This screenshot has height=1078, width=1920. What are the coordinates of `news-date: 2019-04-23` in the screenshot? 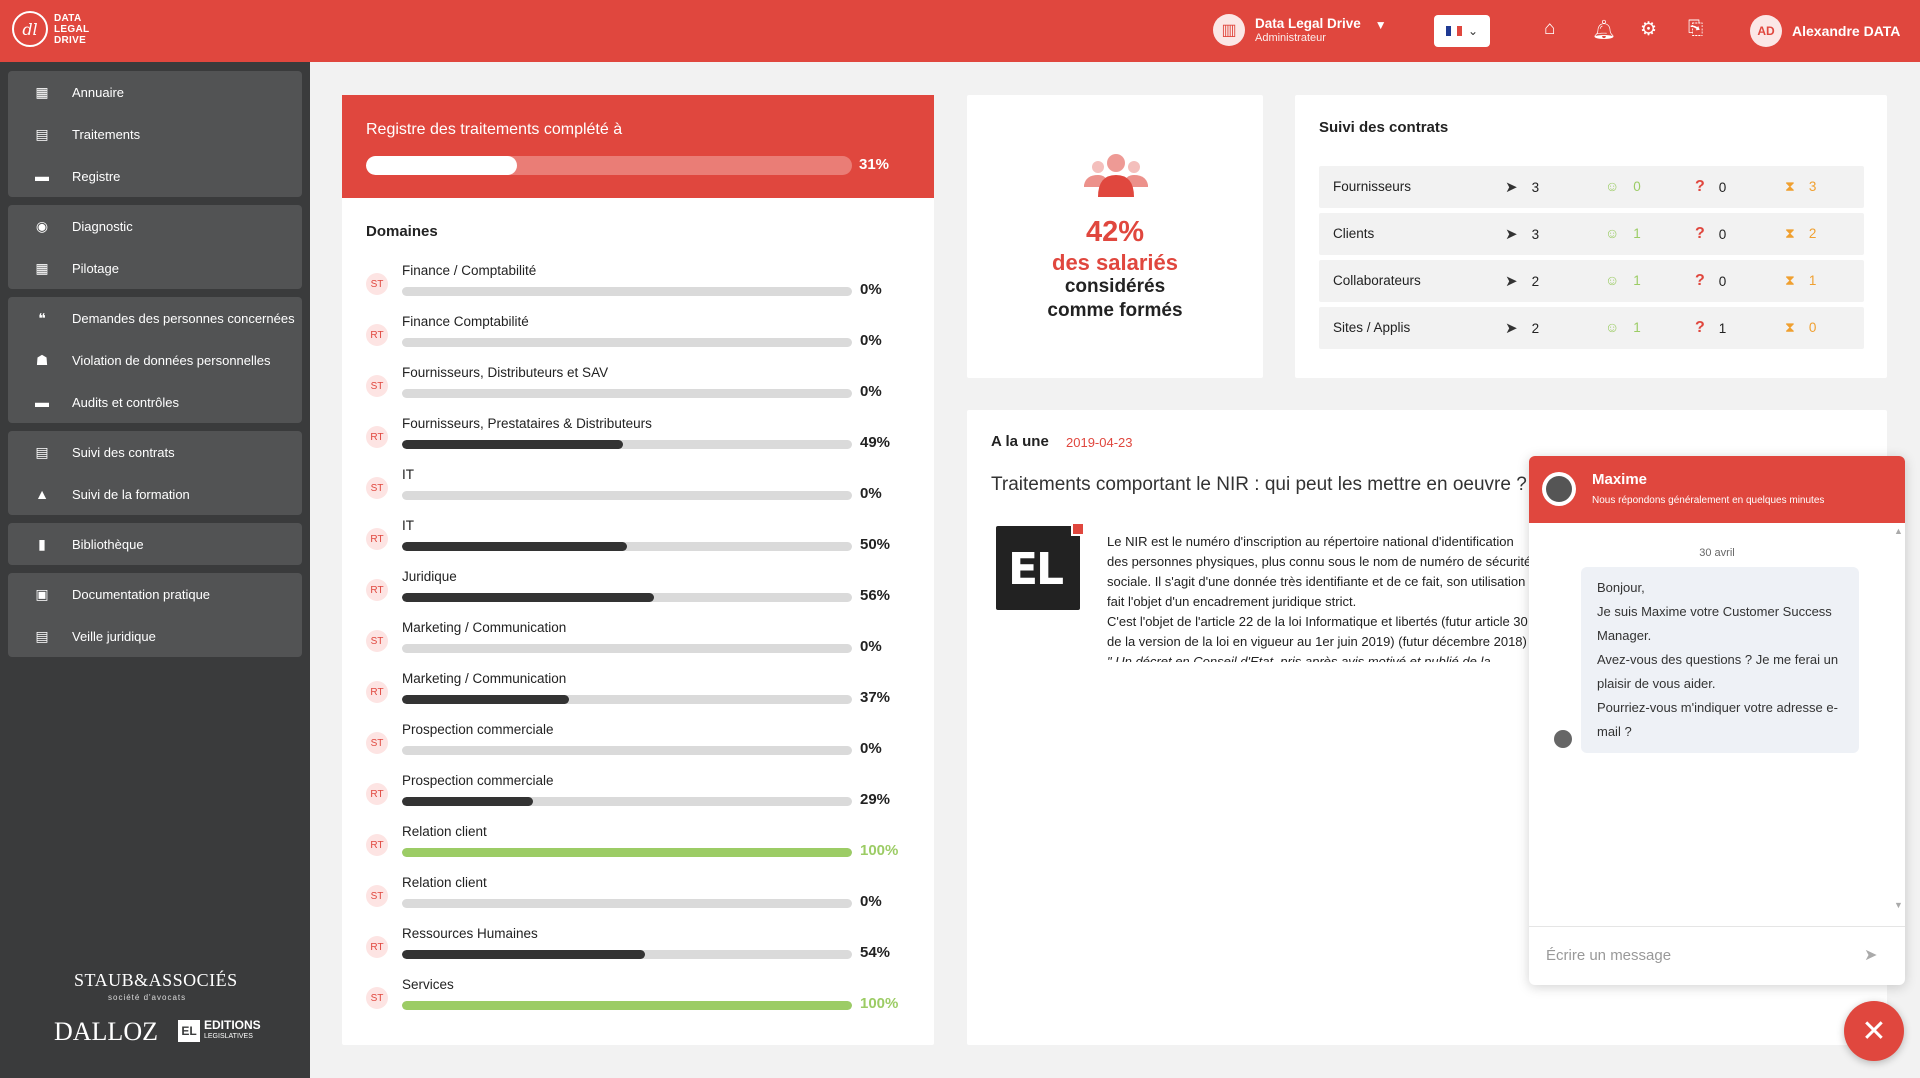 It's located at (1099, 442).